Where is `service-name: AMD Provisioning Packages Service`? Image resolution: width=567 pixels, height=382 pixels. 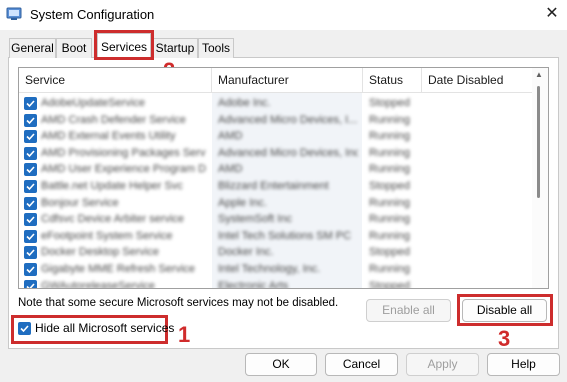
service-name: AMD Provisioning Packages Service is located at coordinates (123, 152).